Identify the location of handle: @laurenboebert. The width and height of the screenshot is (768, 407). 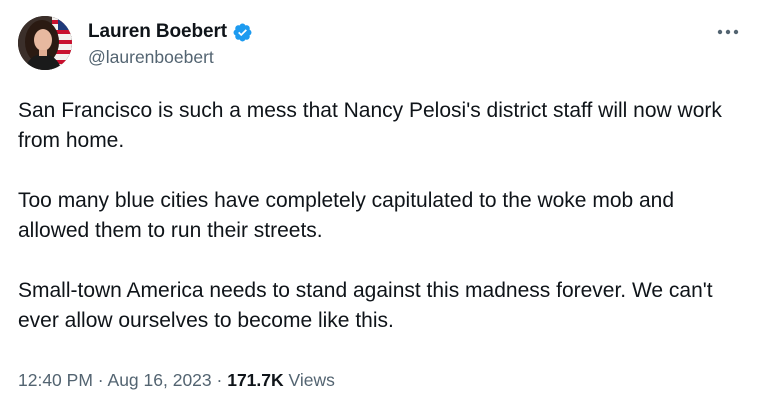
(170, 57).